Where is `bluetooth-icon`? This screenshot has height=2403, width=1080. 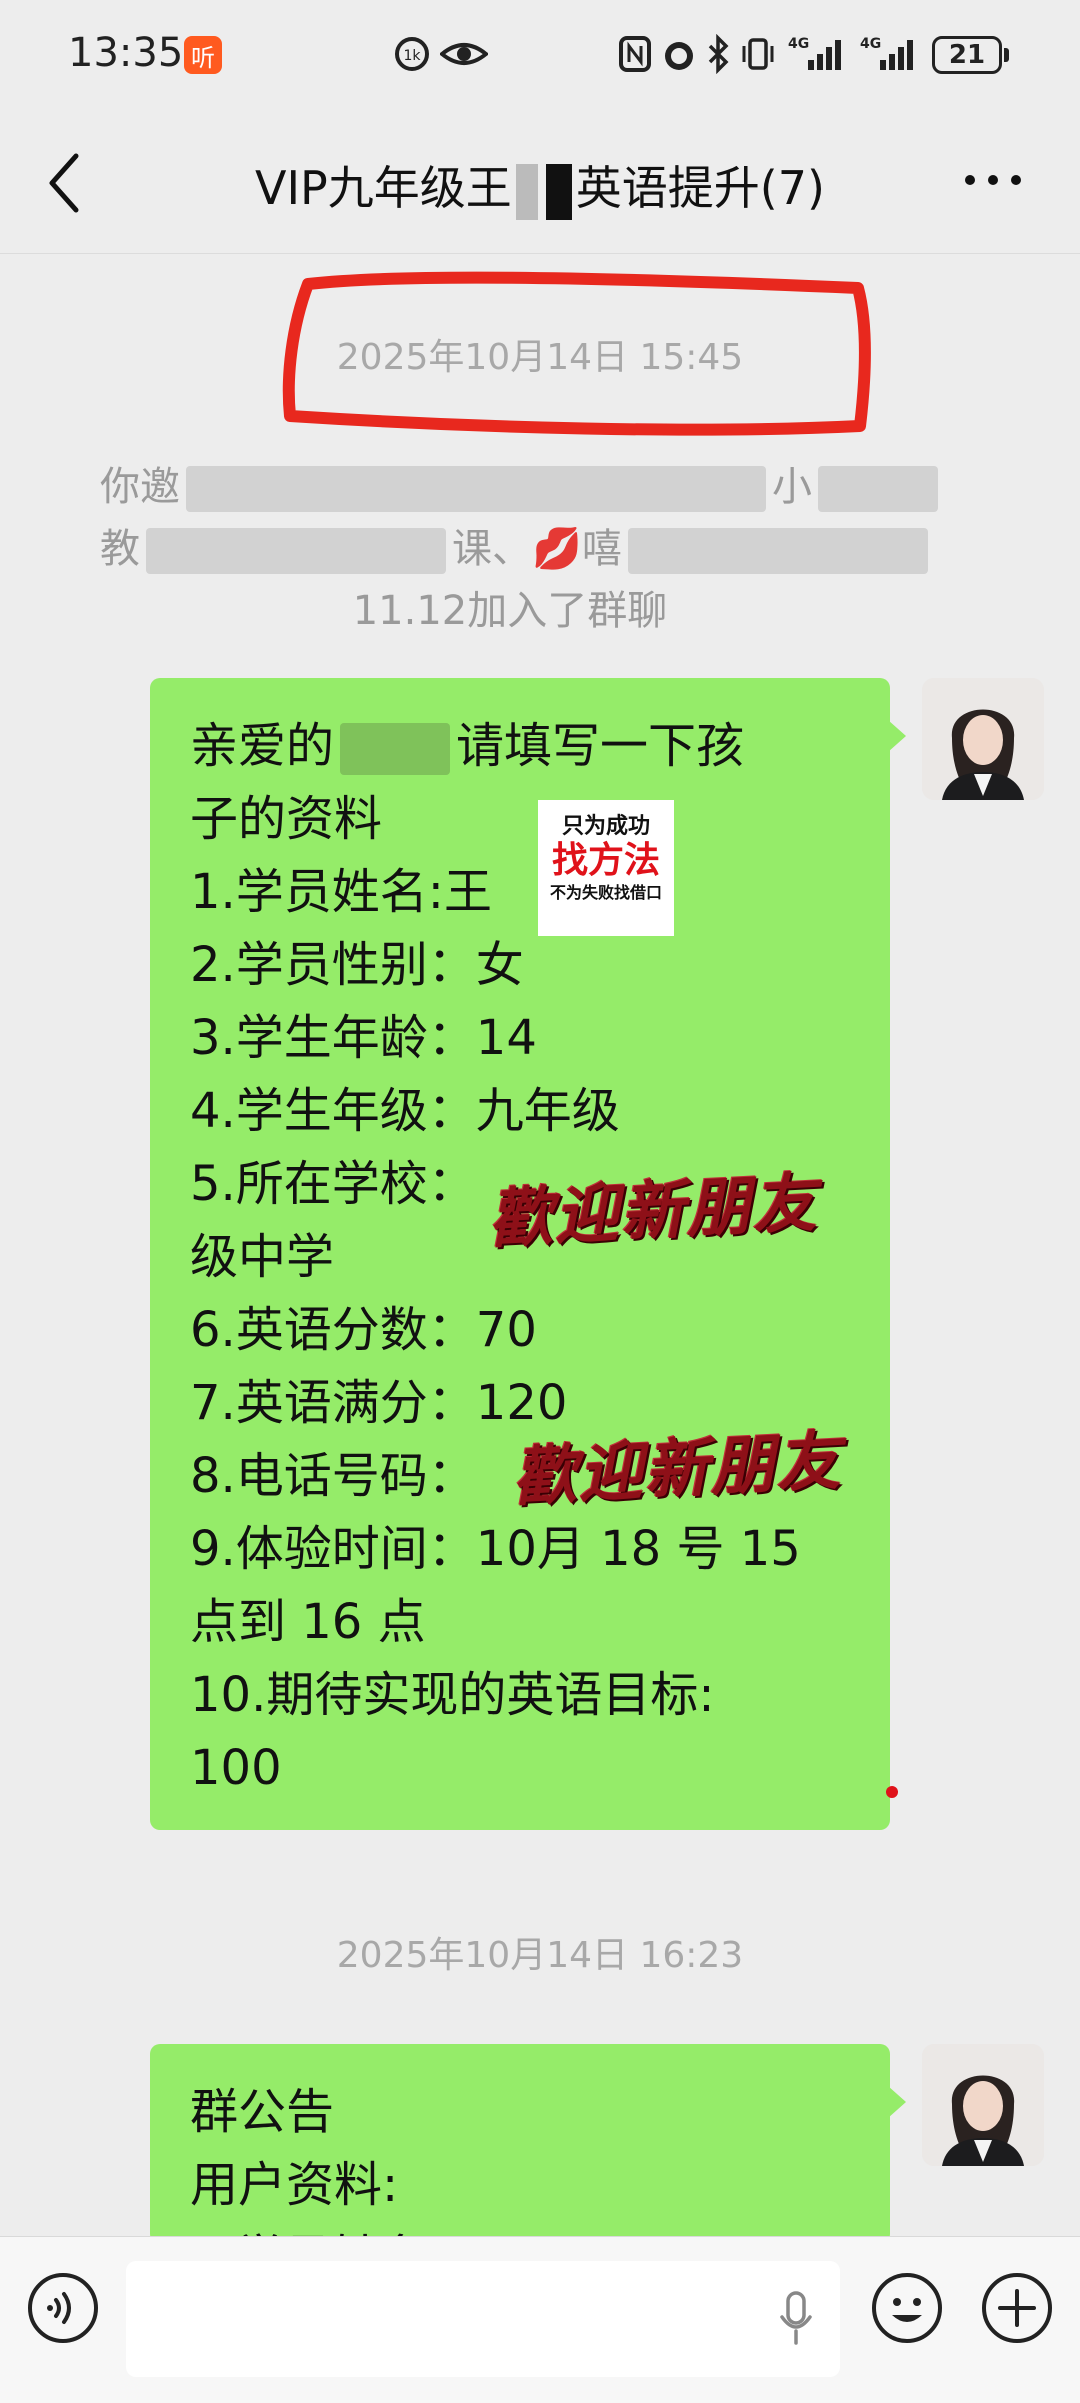 bluetooth-icon is located at coordinates (718, 54).